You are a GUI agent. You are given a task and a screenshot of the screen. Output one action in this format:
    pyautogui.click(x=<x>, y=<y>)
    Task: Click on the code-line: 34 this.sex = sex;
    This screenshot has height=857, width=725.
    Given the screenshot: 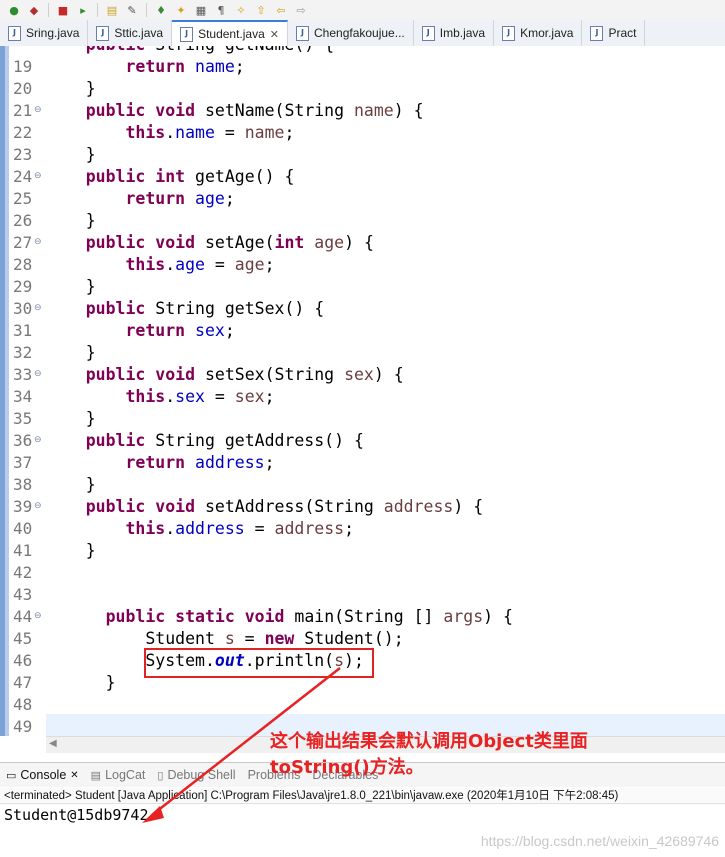 What is the action you would take?
    pyautogui.click(x=362, y=397)
    